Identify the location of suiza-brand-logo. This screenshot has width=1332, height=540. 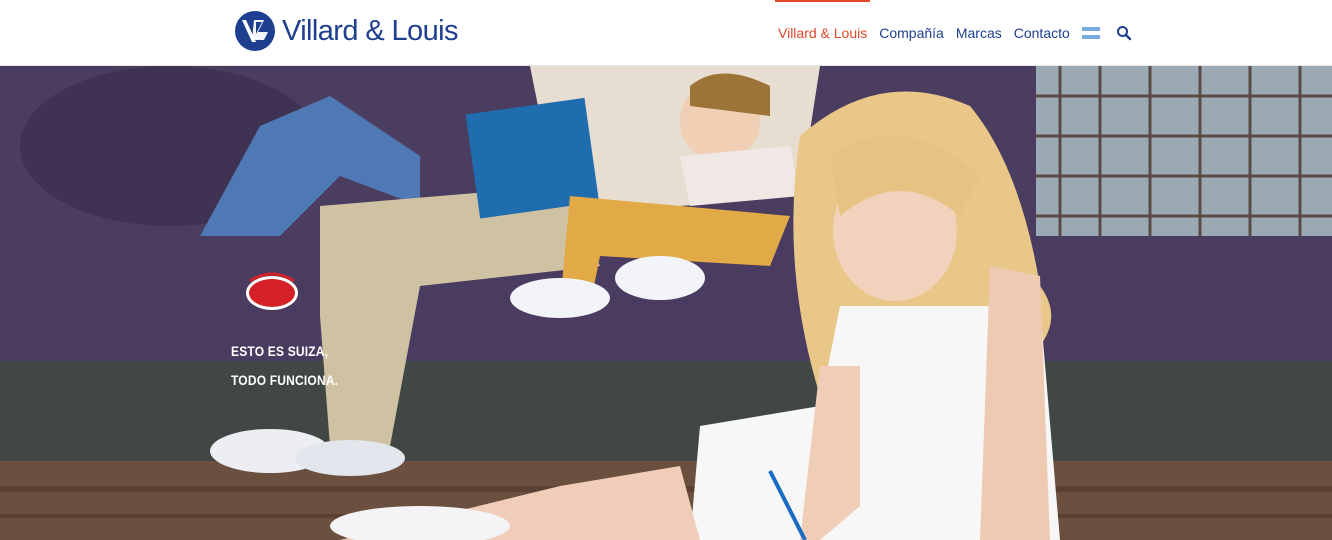
(272, 291).